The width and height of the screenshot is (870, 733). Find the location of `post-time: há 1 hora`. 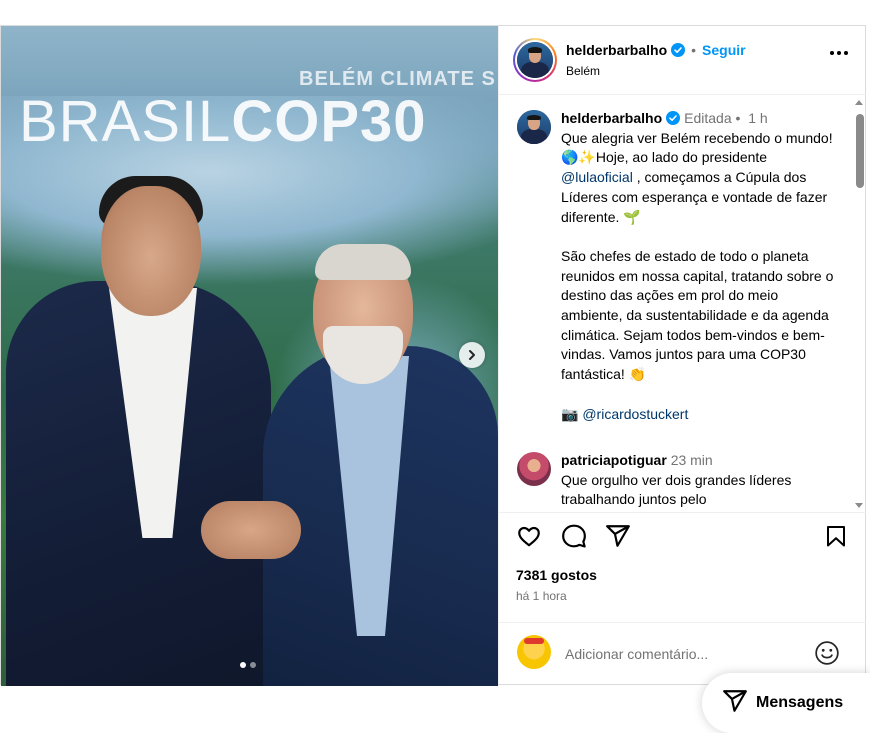

post-time: há 1 hora is located at coordinates (541, 596).